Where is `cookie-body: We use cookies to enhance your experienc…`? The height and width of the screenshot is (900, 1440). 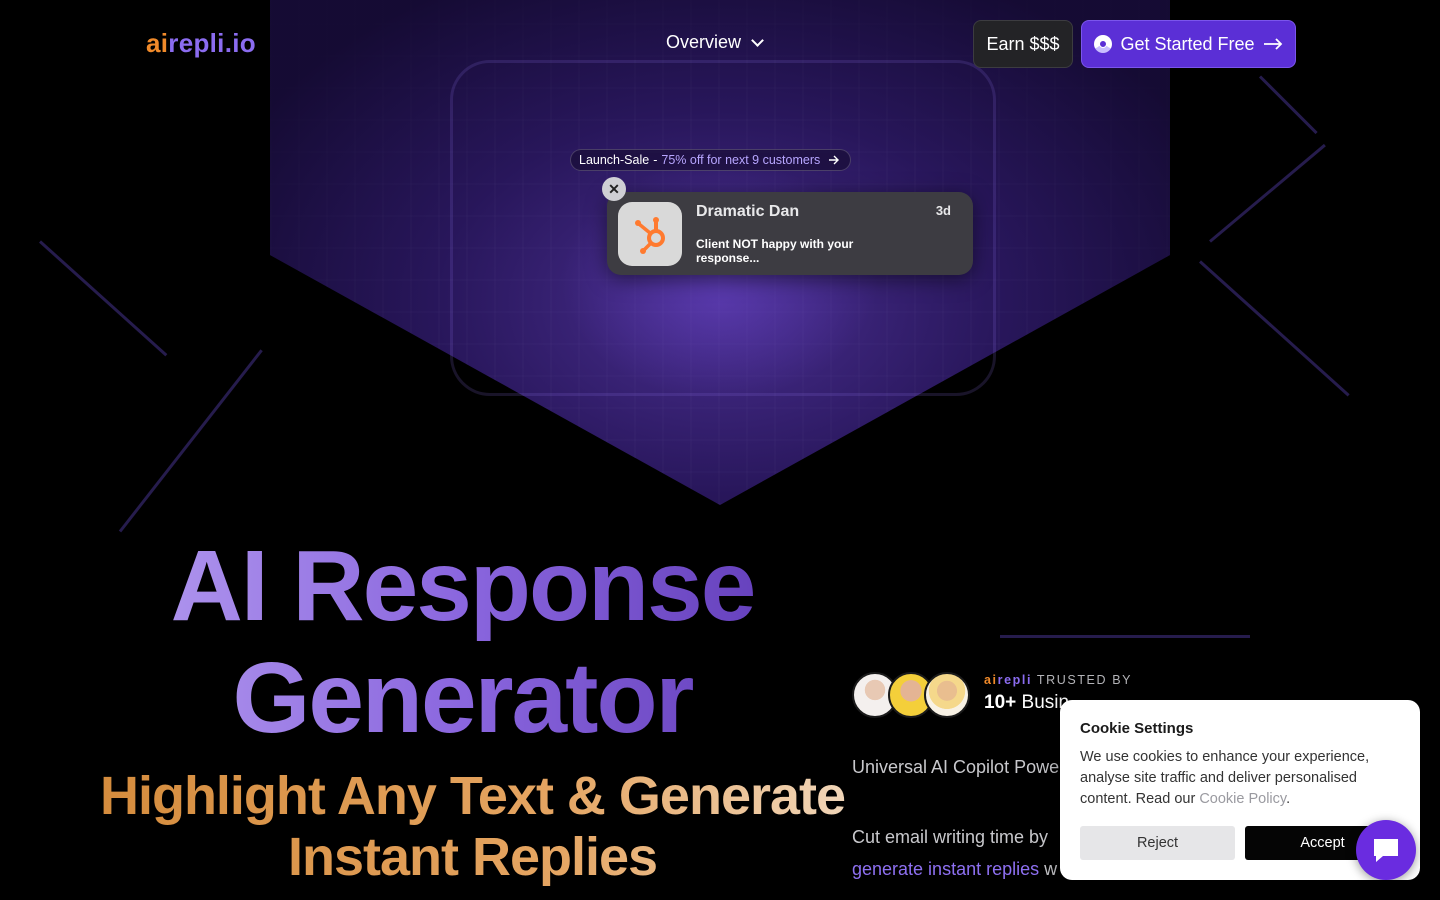 cookie-body: We use cookies to enhance your experienc… is located at coordinates (1240, 778).